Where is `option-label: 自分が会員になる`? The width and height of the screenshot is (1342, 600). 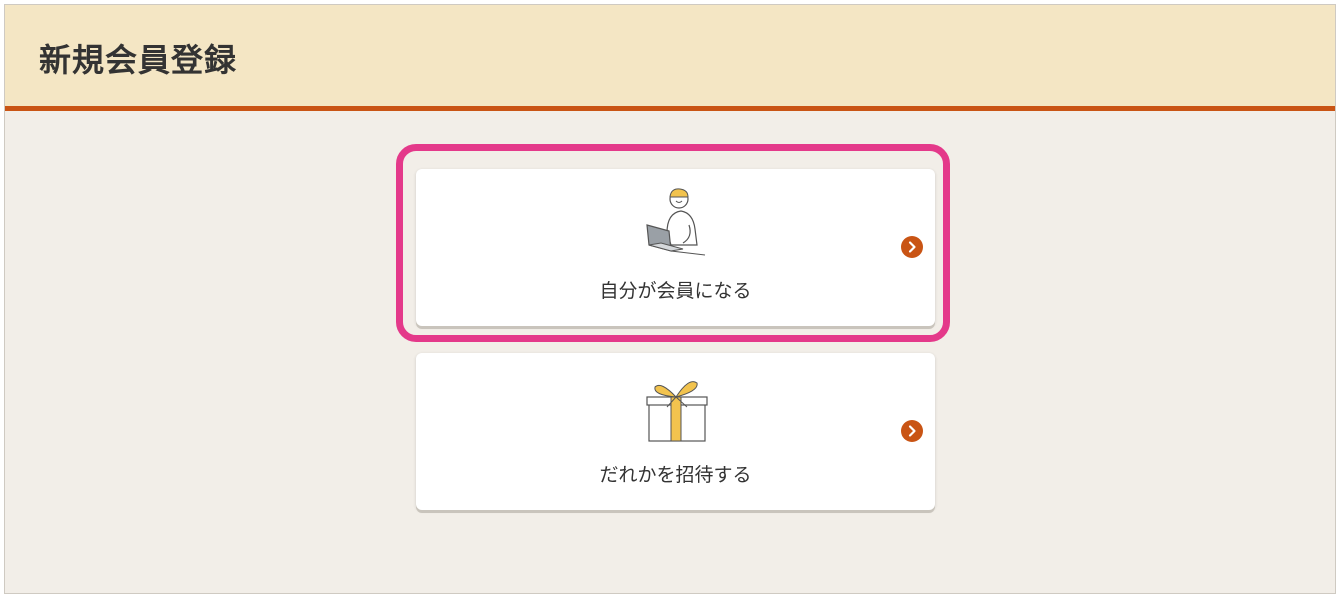 option-label: 自分が会員になる is located at coordinates (675, 291).